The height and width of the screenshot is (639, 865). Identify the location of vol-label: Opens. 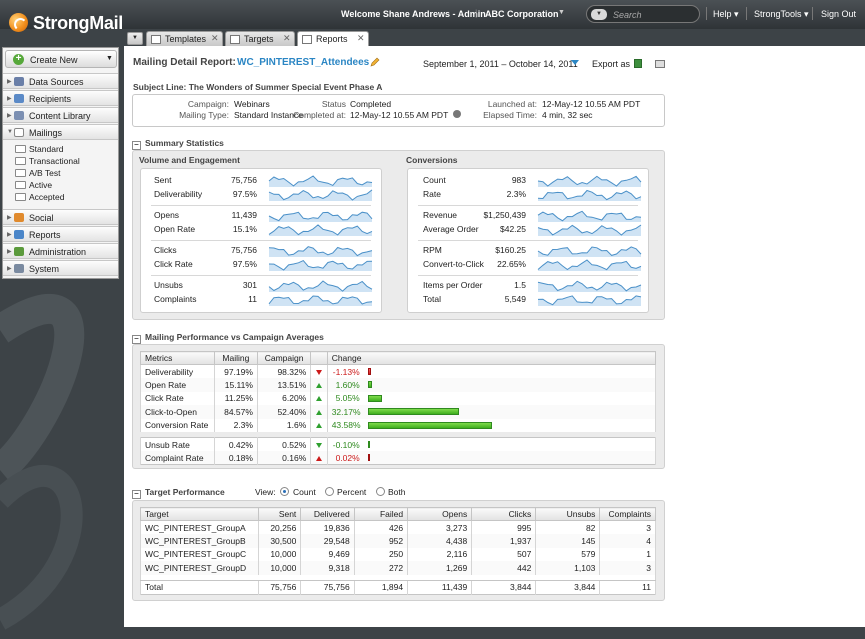
(167, 215).